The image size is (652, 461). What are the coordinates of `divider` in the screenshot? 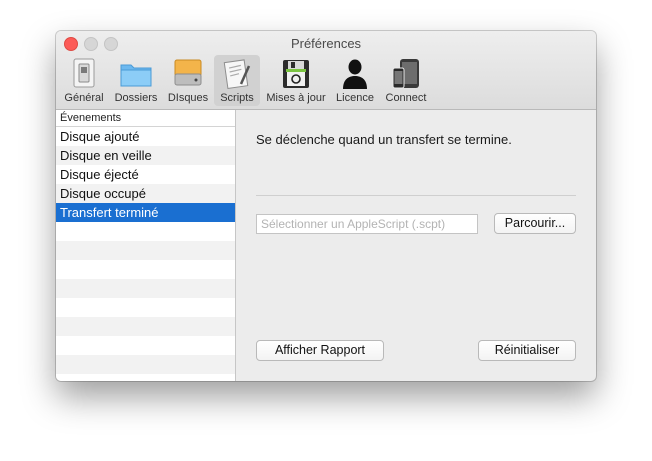 It's located at (416, 195).